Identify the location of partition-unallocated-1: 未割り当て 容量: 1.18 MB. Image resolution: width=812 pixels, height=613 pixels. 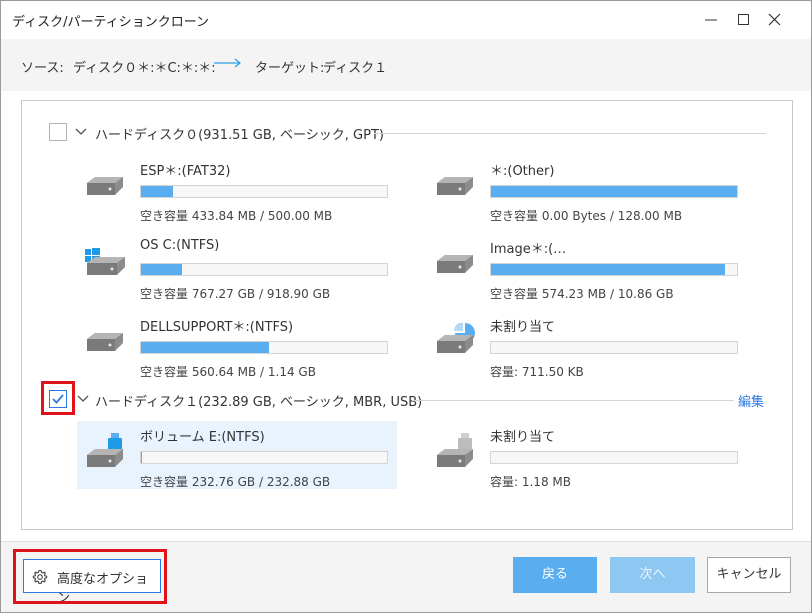
(587, 455).